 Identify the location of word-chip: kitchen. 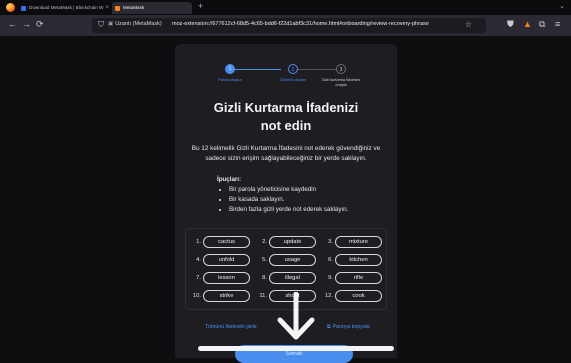
(358, 260).